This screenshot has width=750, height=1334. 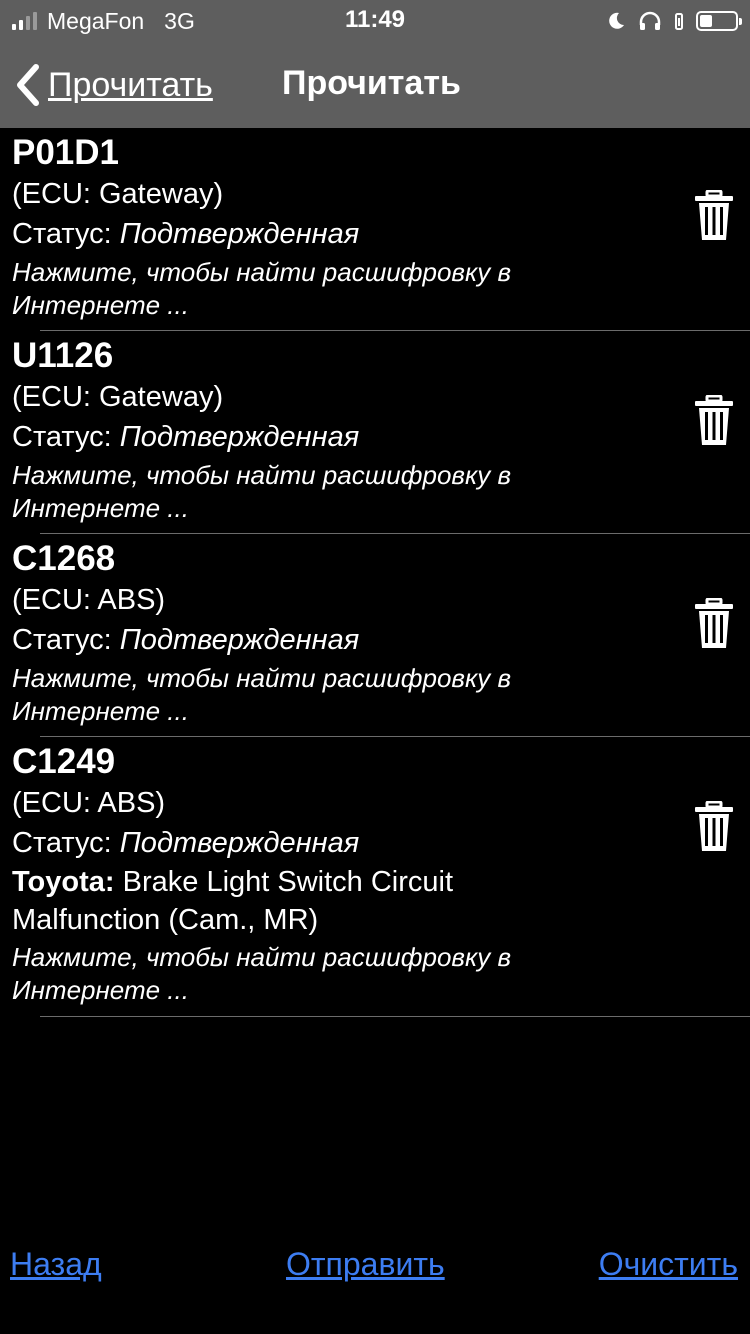 What do you see at coordinates (650, 20) in the screenshot?
I see `headphones-icon` at bounding box center [650, 20].